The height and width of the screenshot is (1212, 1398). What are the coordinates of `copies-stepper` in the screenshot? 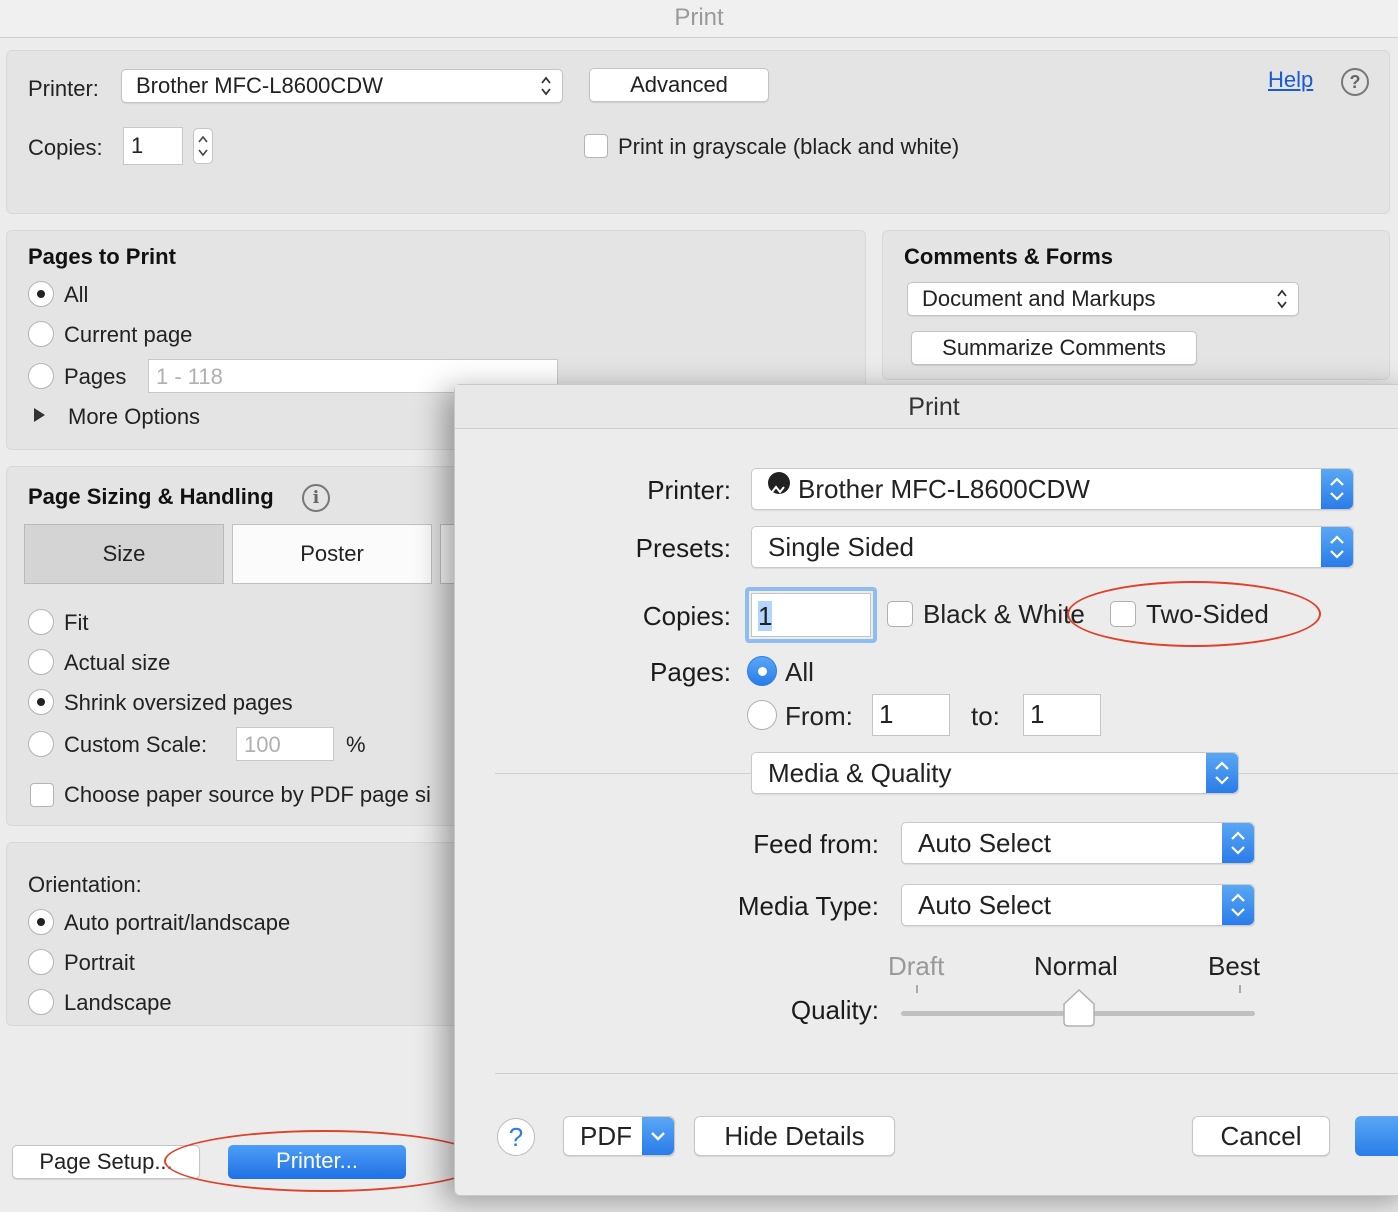 It's located at (203, 146).